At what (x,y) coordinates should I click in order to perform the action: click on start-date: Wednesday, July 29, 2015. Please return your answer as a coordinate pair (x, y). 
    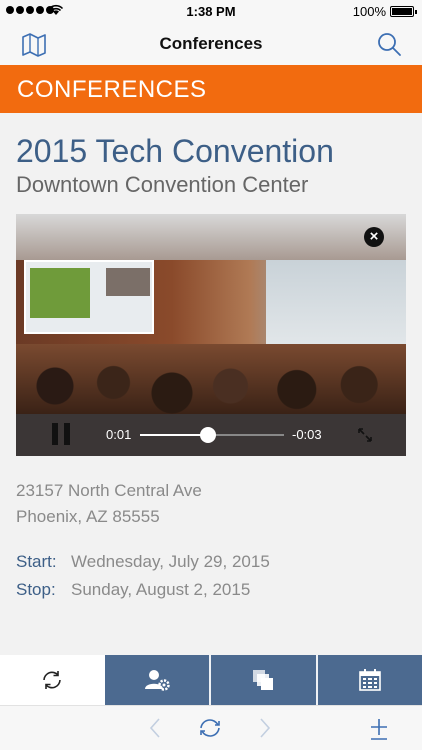
    Looking at the image, I should click on (170, 561).